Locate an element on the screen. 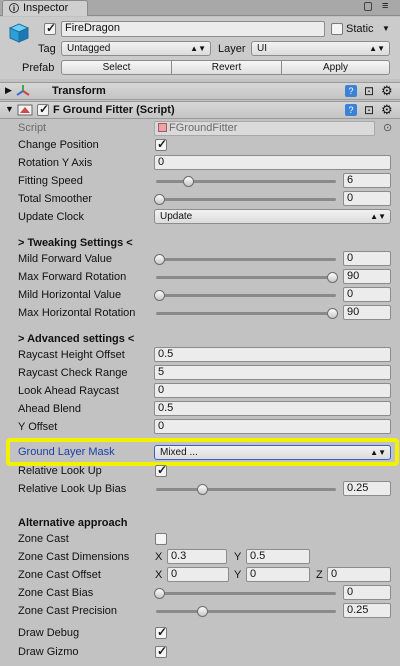  tweaking-settings-header: > Tweaking Settings < is located at coordinates (75, 243).